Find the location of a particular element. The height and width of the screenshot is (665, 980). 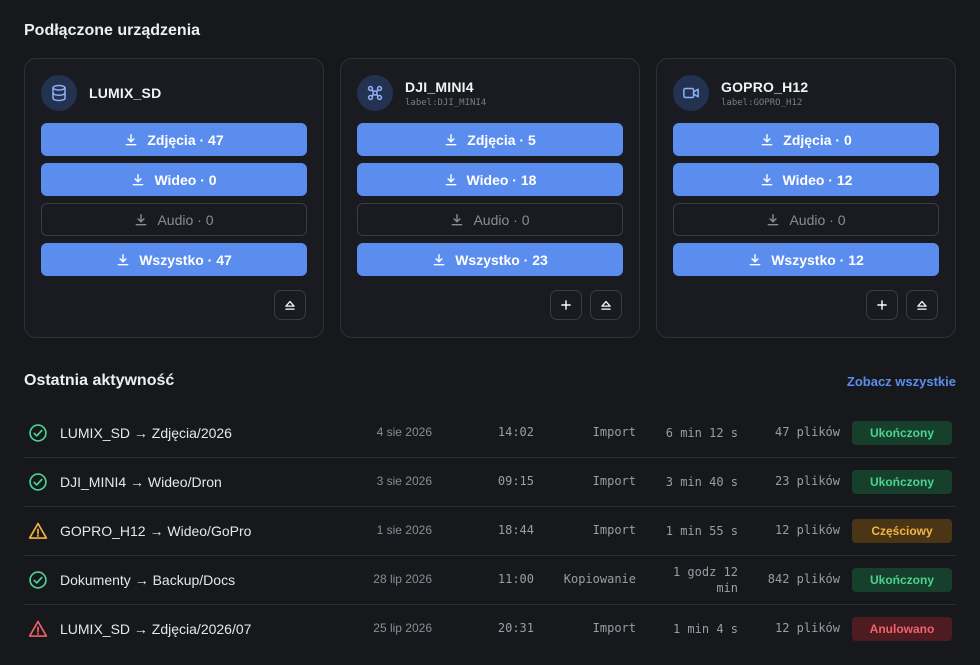

import-all-button: Wszystko · 47 is located at coordinates (174, 259).